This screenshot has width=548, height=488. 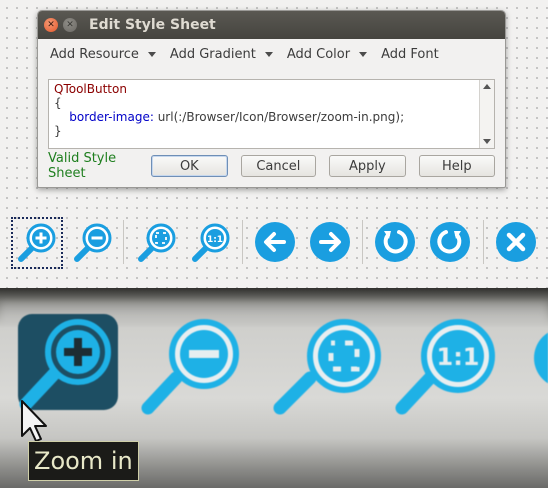 I want to click on apply-button: Apply, so click(x=367, y=166).